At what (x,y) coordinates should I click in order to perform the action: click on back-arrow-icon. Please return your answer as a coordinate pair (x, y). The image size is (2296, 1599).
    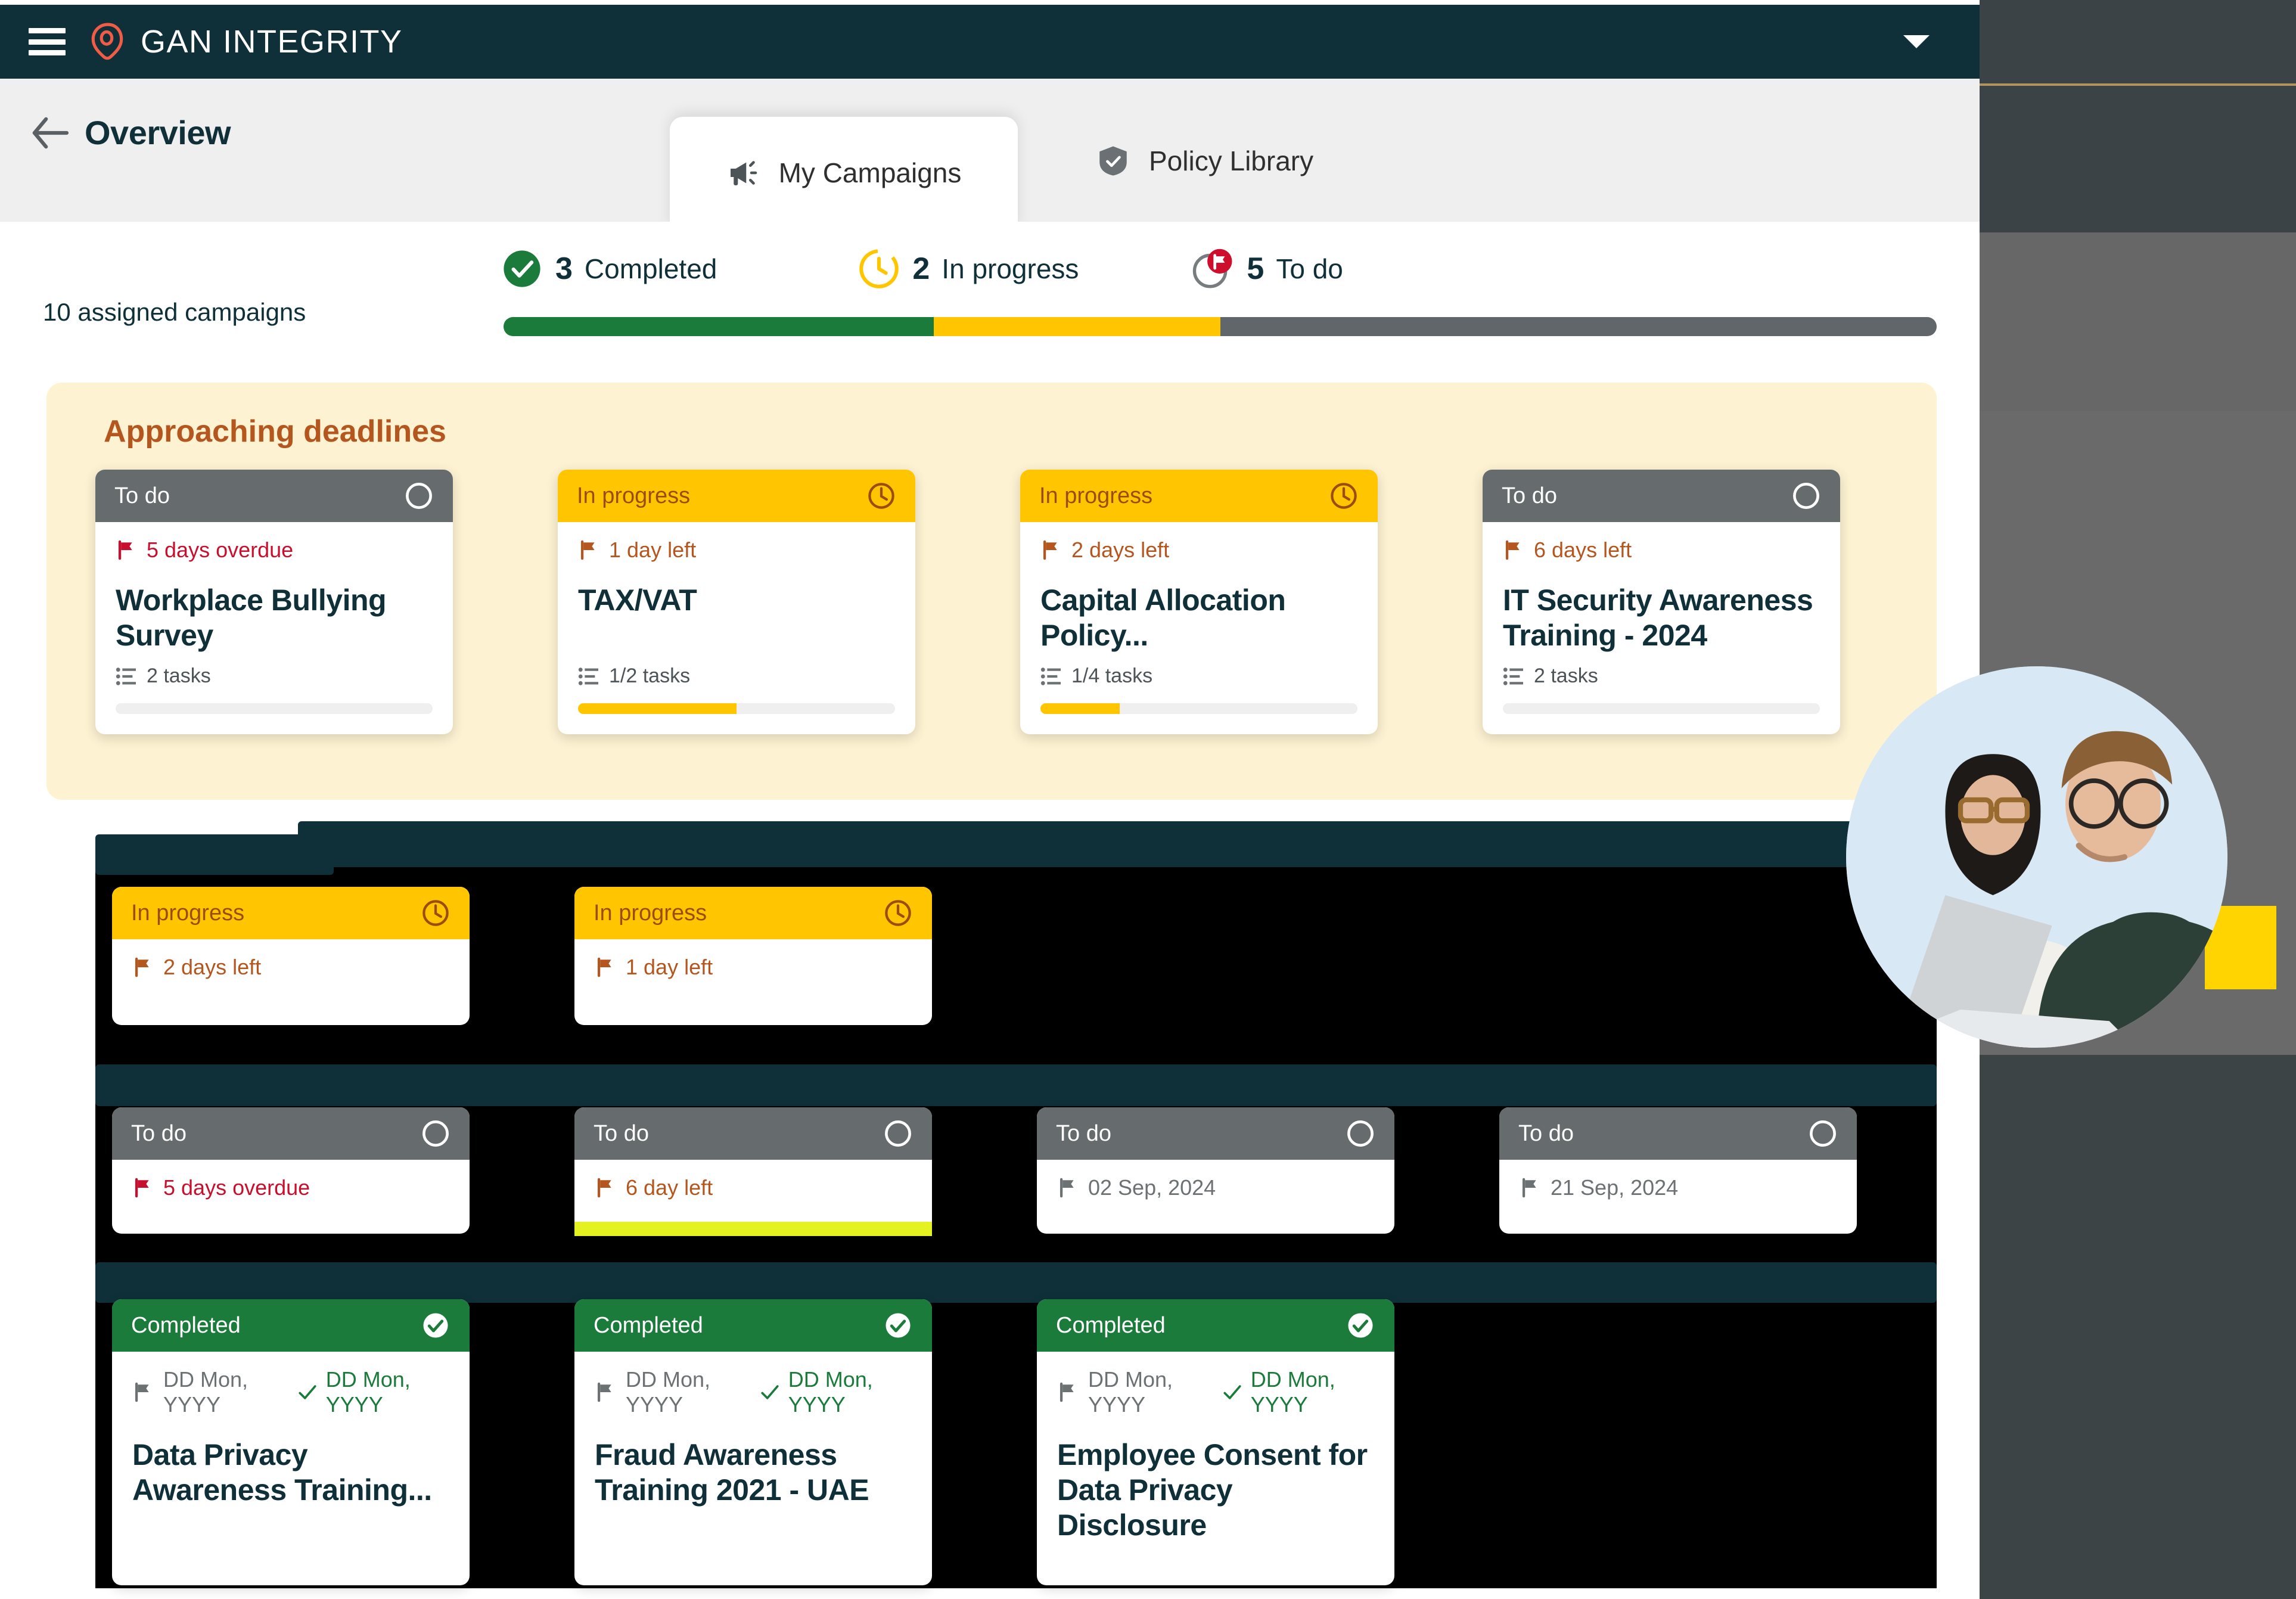
    Looking at the image, I should click on (49, 133).